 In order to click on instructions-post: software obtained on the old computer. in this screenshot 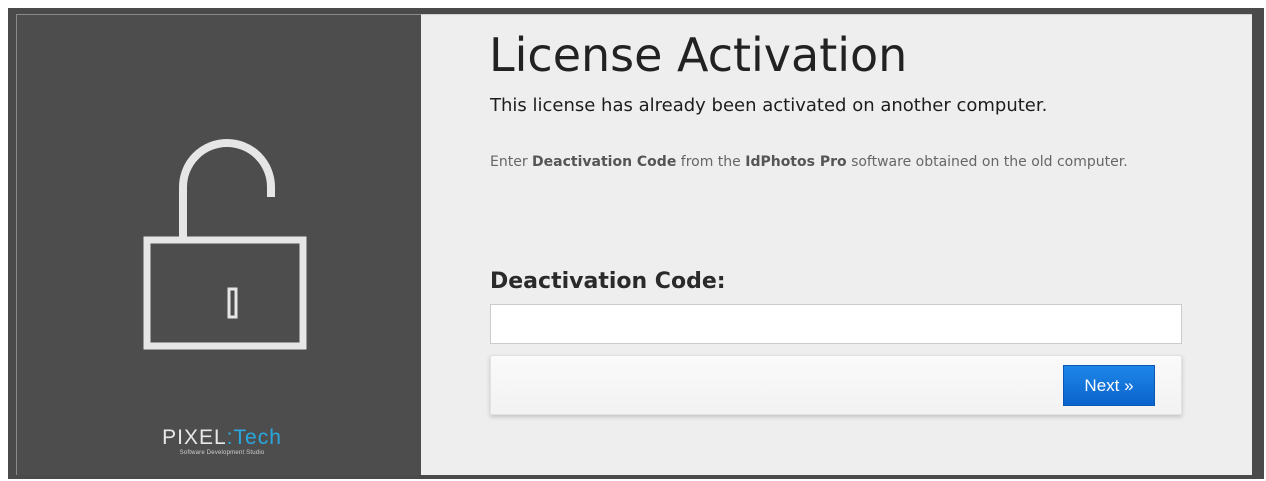, I will do `click(987, 162)`.